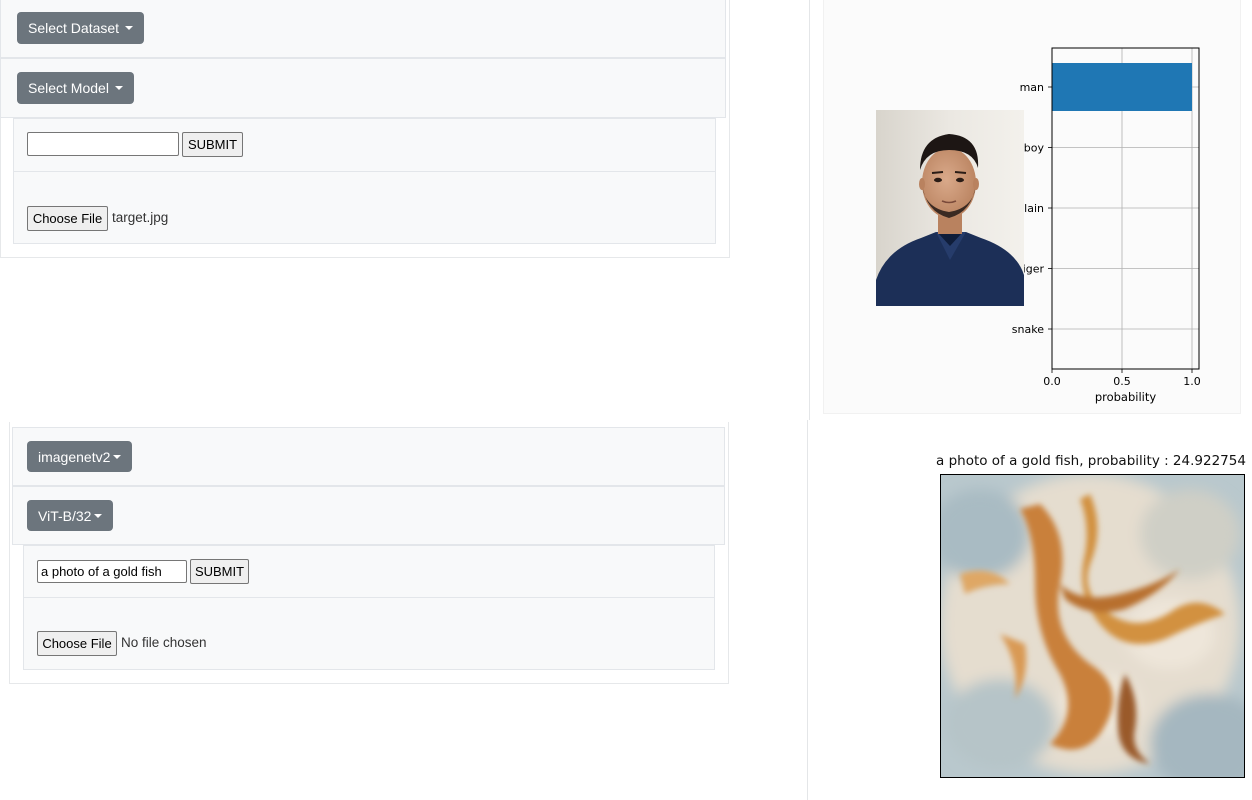 The image size is (1252, 800). What do you see at coordinates (65, 515) in the screenshot?
I see `model-dropdown-label: ViT-B/32` at bounding box center [65, 515].